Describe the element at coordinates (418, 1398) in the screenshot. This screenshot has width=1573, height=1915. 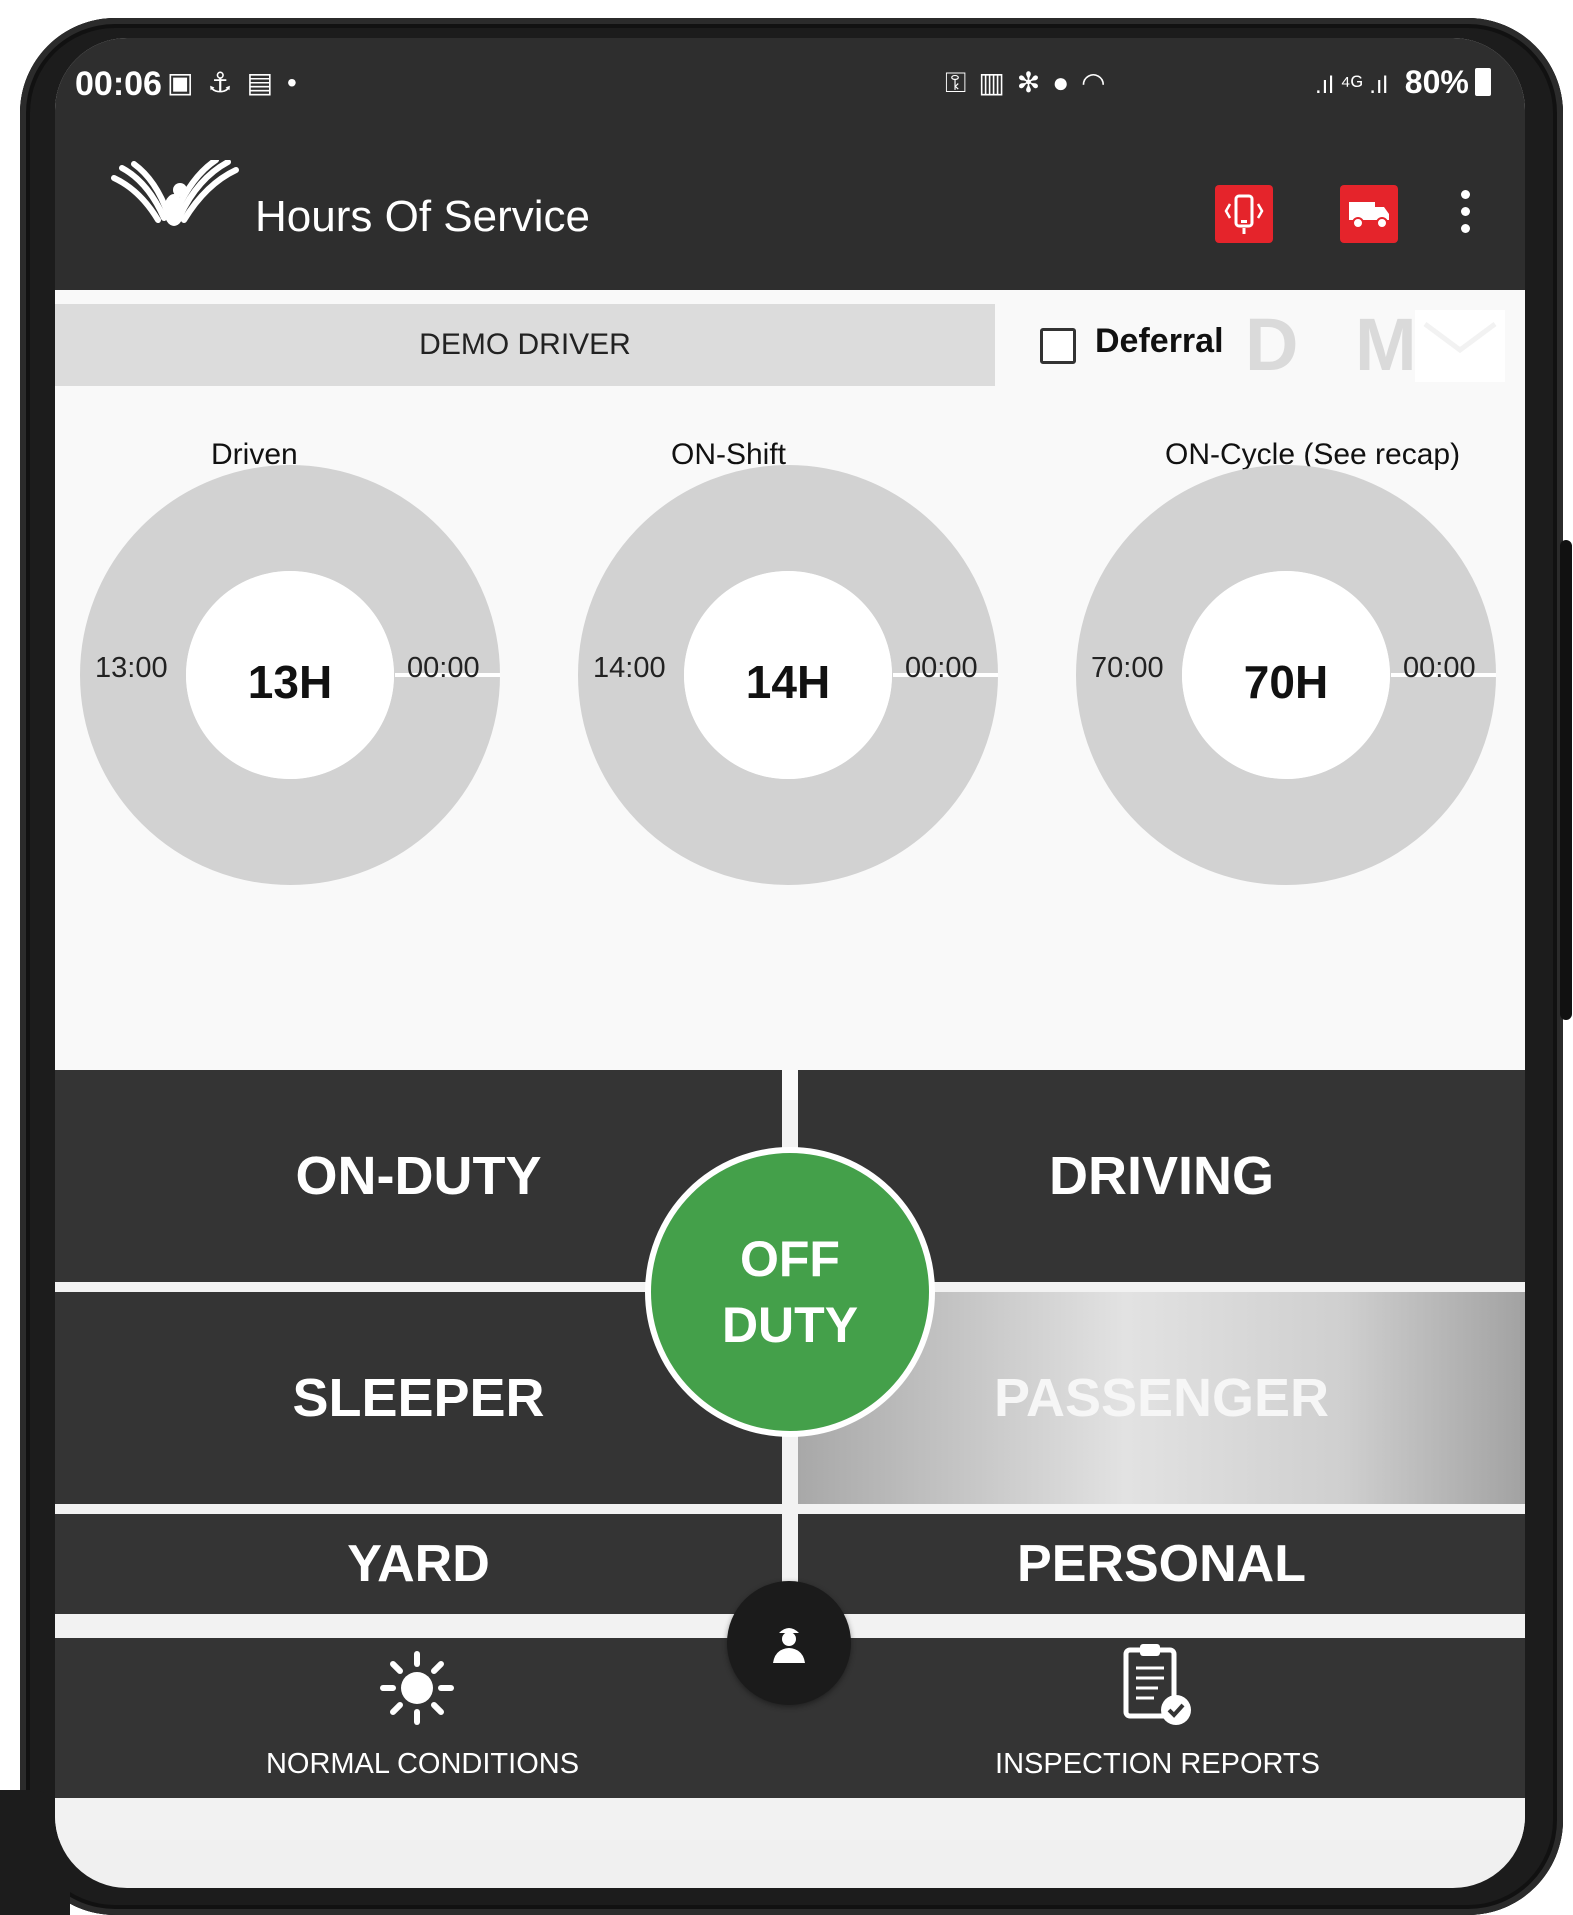
I see `sleeper-label: SLEEPER` at that location.